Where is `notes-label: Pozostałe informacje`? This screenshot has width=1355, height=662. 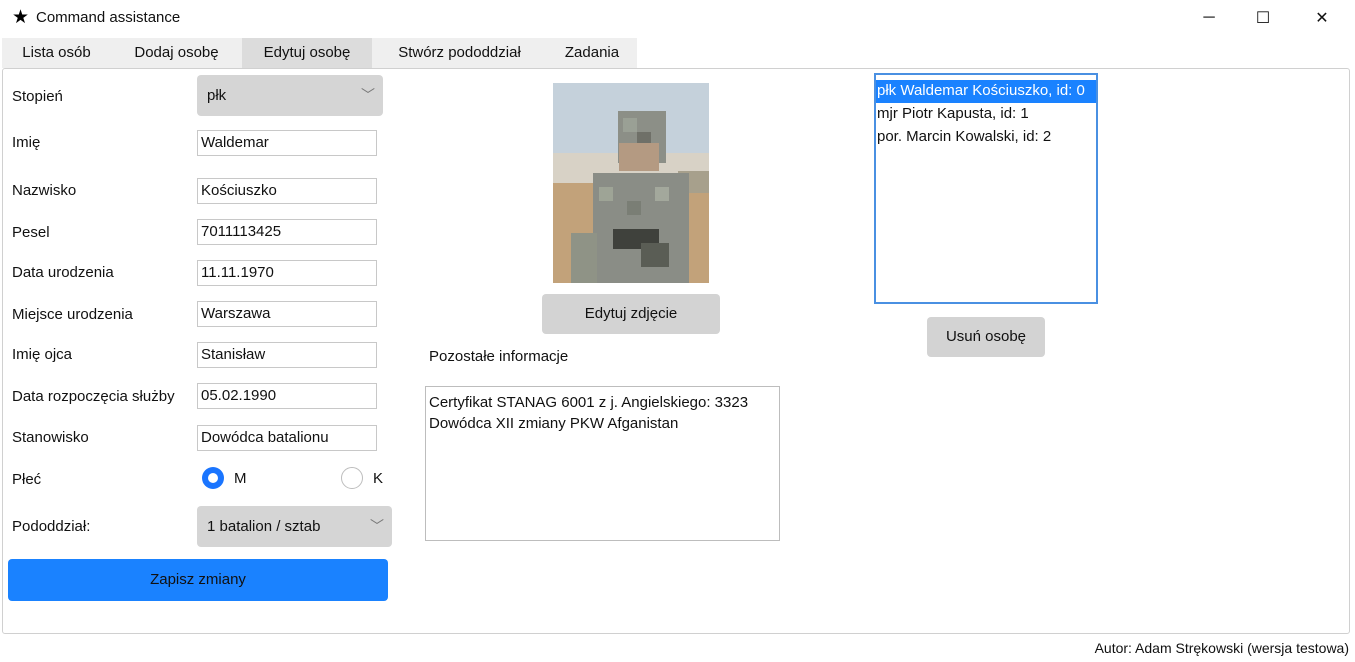 notes-label: Pozostałe informacje is located at coordinates (499, 356).